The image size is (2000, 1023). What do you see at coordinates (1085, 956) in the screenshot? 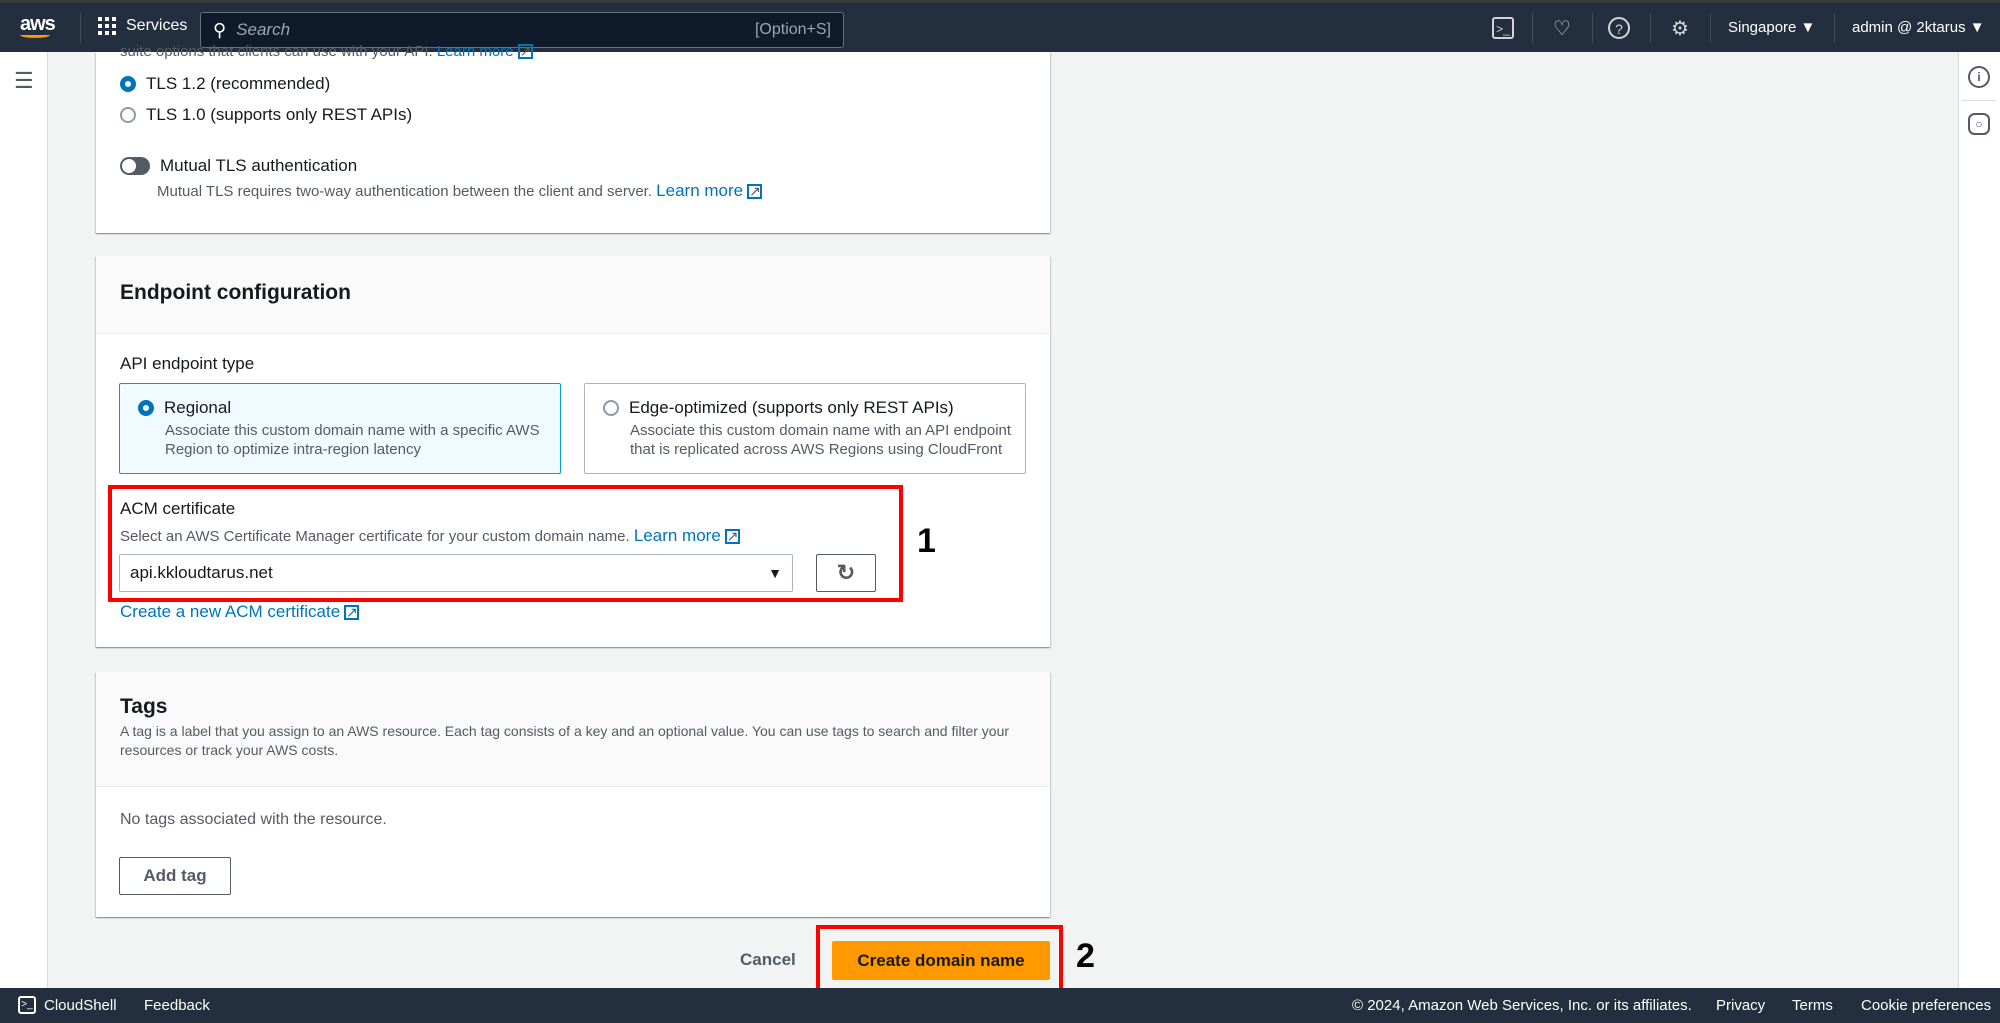
I see `annotation-number: 2` at bounding box center [1085, 956].